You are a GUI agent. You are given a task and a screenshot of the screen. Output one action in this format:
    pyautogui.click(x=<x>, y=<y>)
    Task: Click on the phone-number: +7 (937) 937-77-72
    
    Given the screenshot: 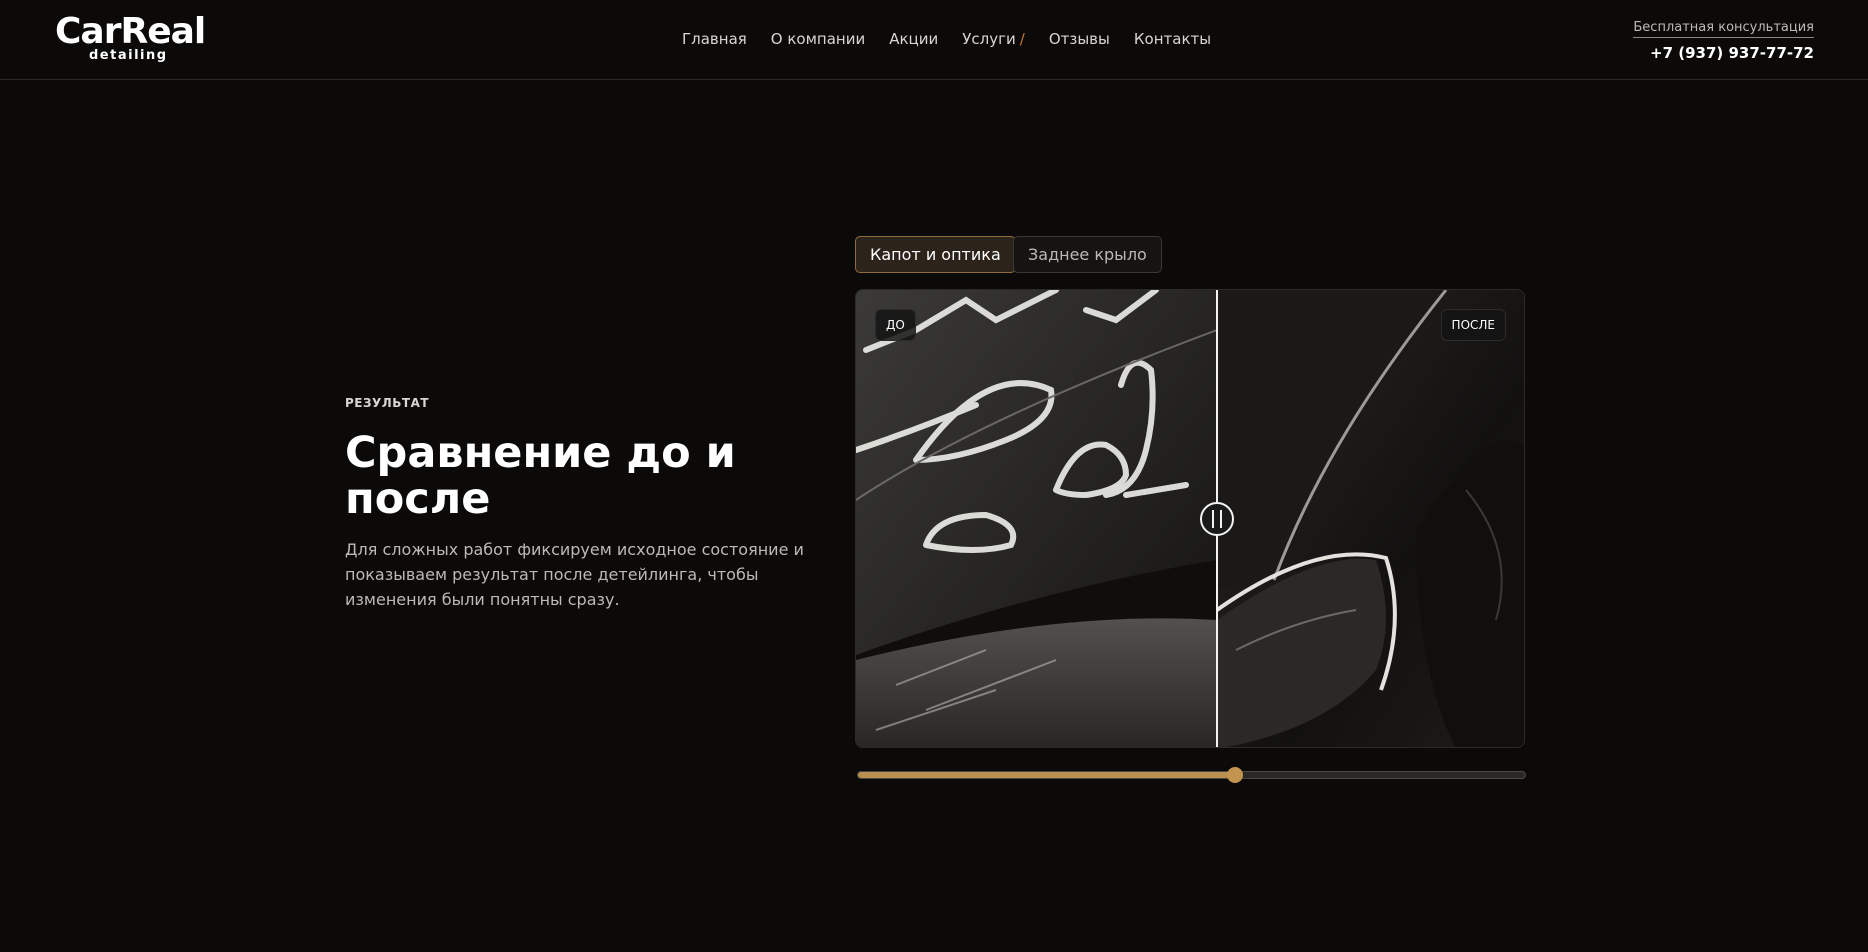 What is the action you would take?
    pyautogui.click(x=1723, y=53)
    